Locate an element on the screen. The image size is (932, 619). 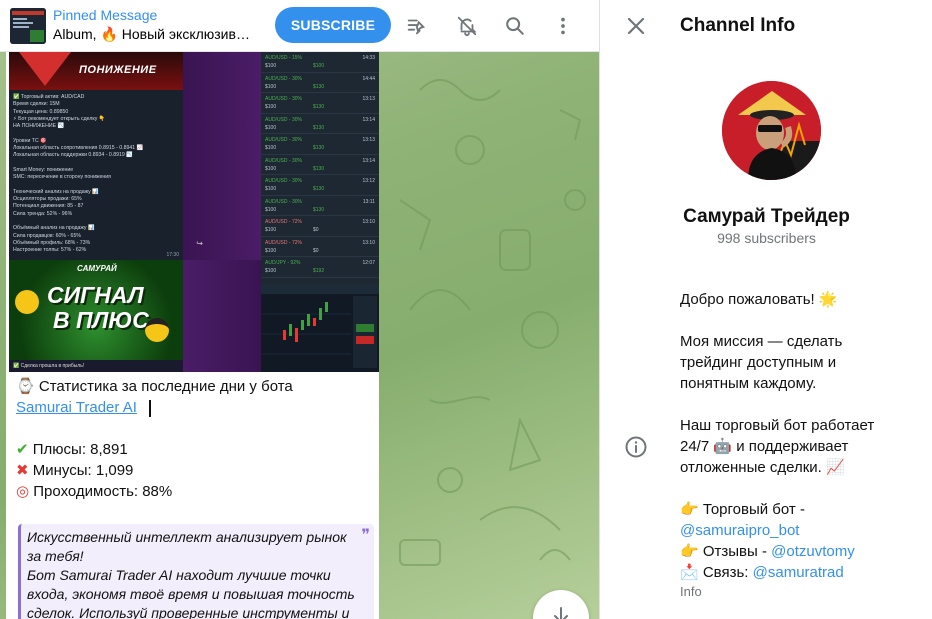
album-photo-chart is located at coordinates (320, 328).